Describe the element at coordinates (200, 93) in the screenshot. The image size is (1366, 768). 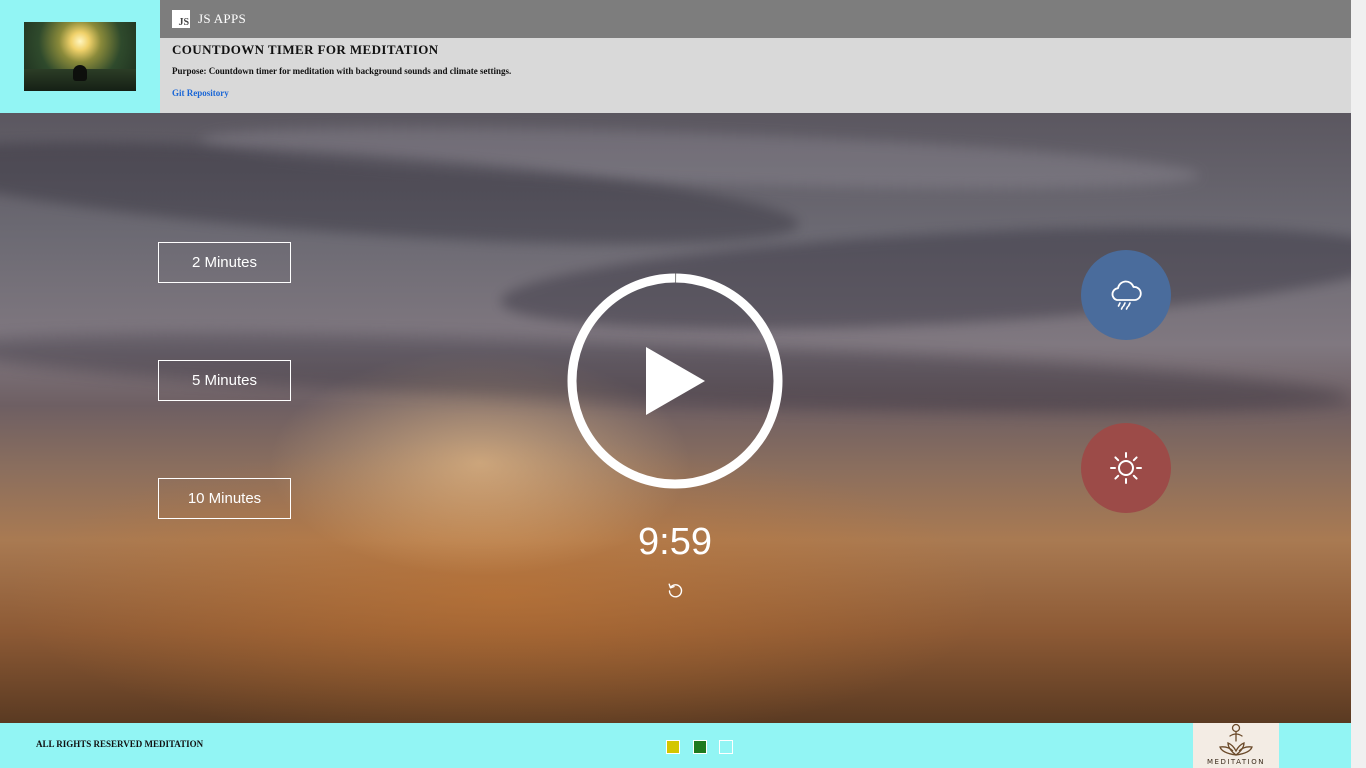
I see `git-repository-link: Git Repository` at that location.